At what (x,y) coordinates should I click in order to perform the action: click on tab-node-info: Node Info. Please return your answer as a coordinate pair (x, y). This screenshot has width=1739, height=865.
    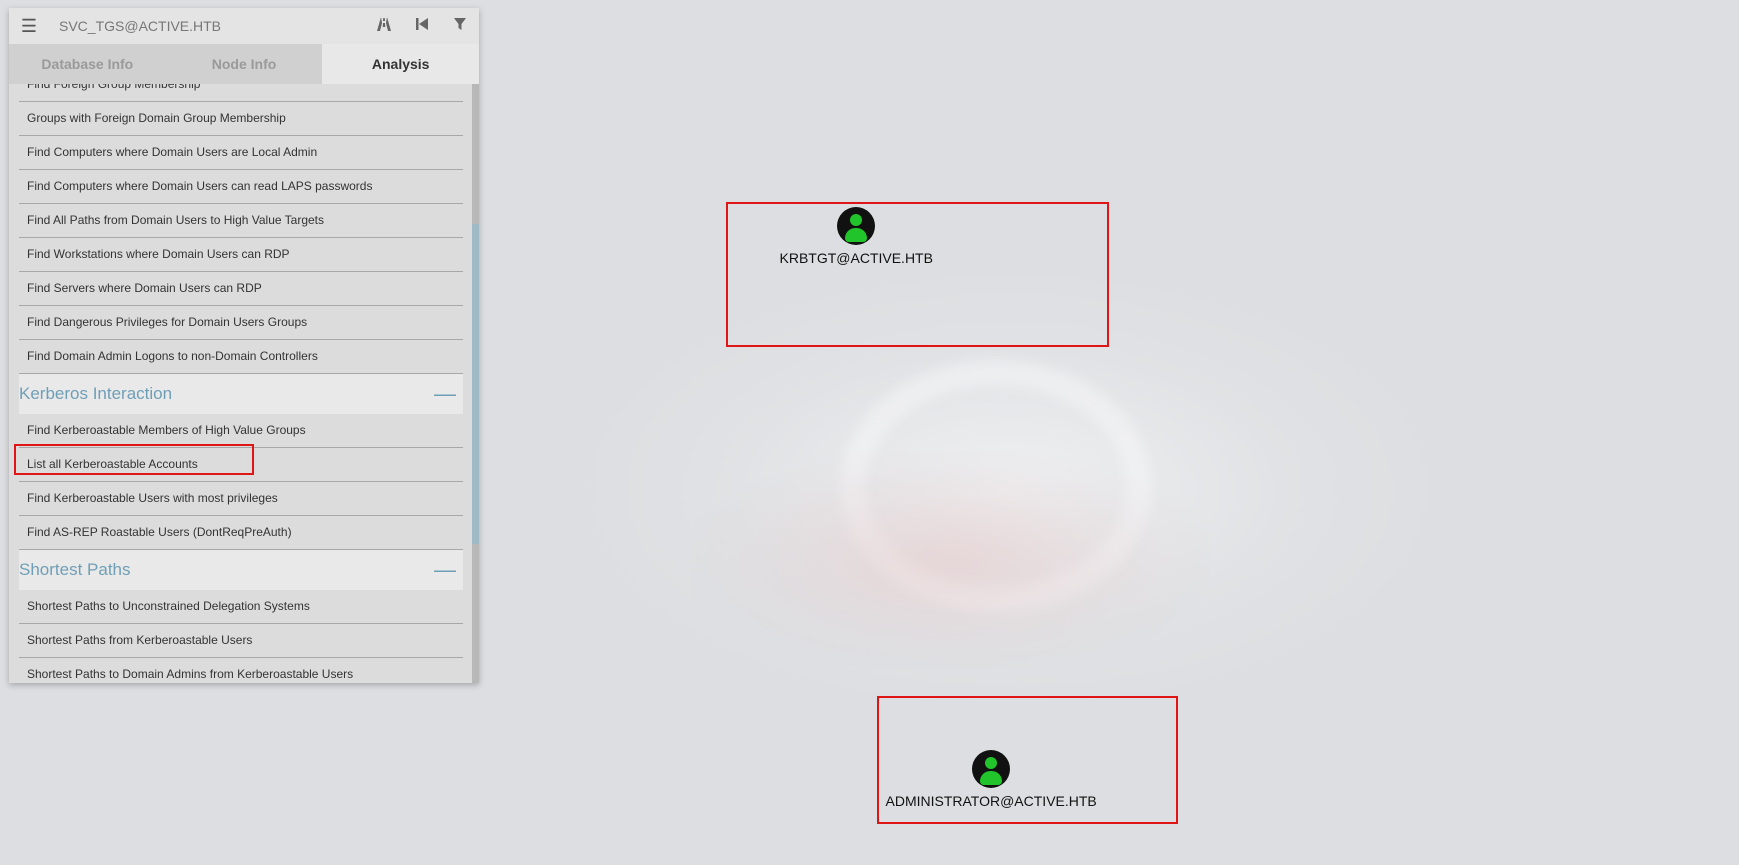
    Looking at the image, I should click on (244, 64).